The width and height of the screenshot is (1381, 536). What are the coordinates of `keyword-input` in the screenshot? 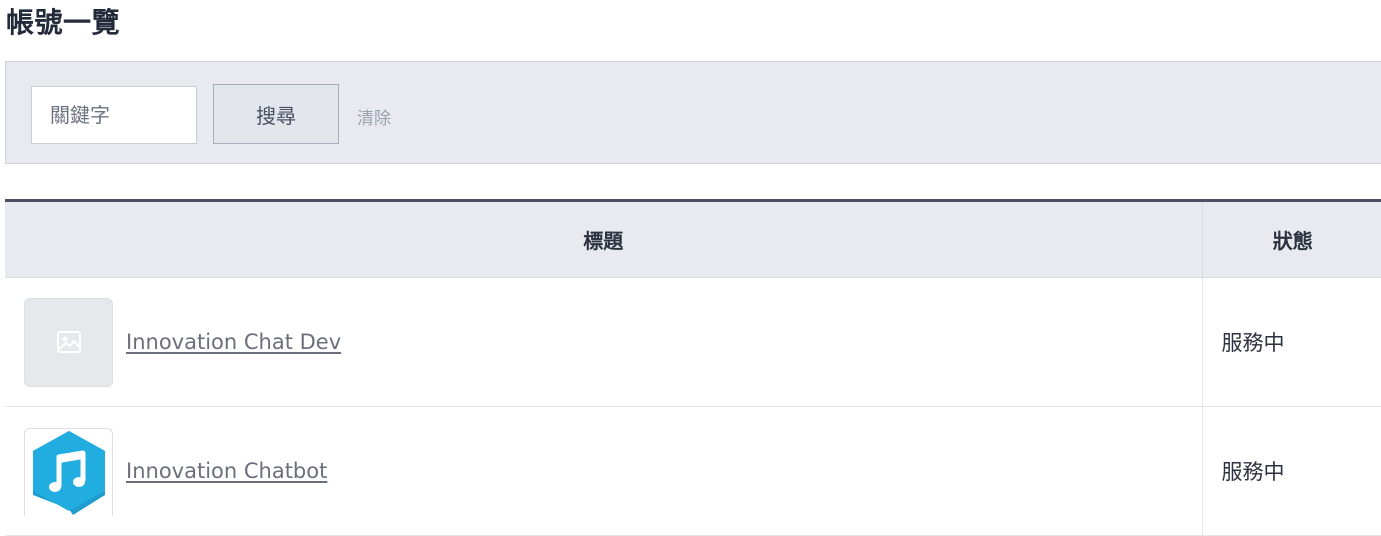 It's located at (114, 115).